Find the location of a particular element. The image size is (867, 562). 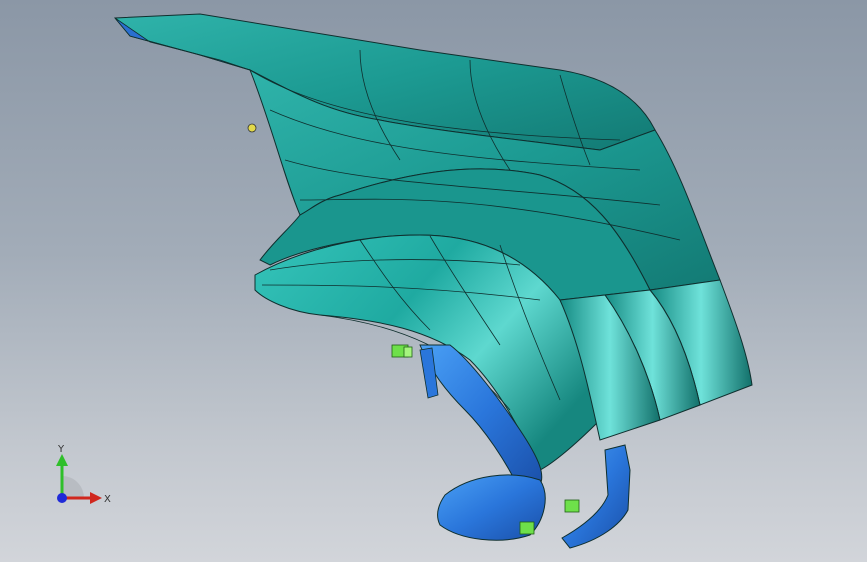

z-axis-dot-icon is located at coordinates (62, 498).